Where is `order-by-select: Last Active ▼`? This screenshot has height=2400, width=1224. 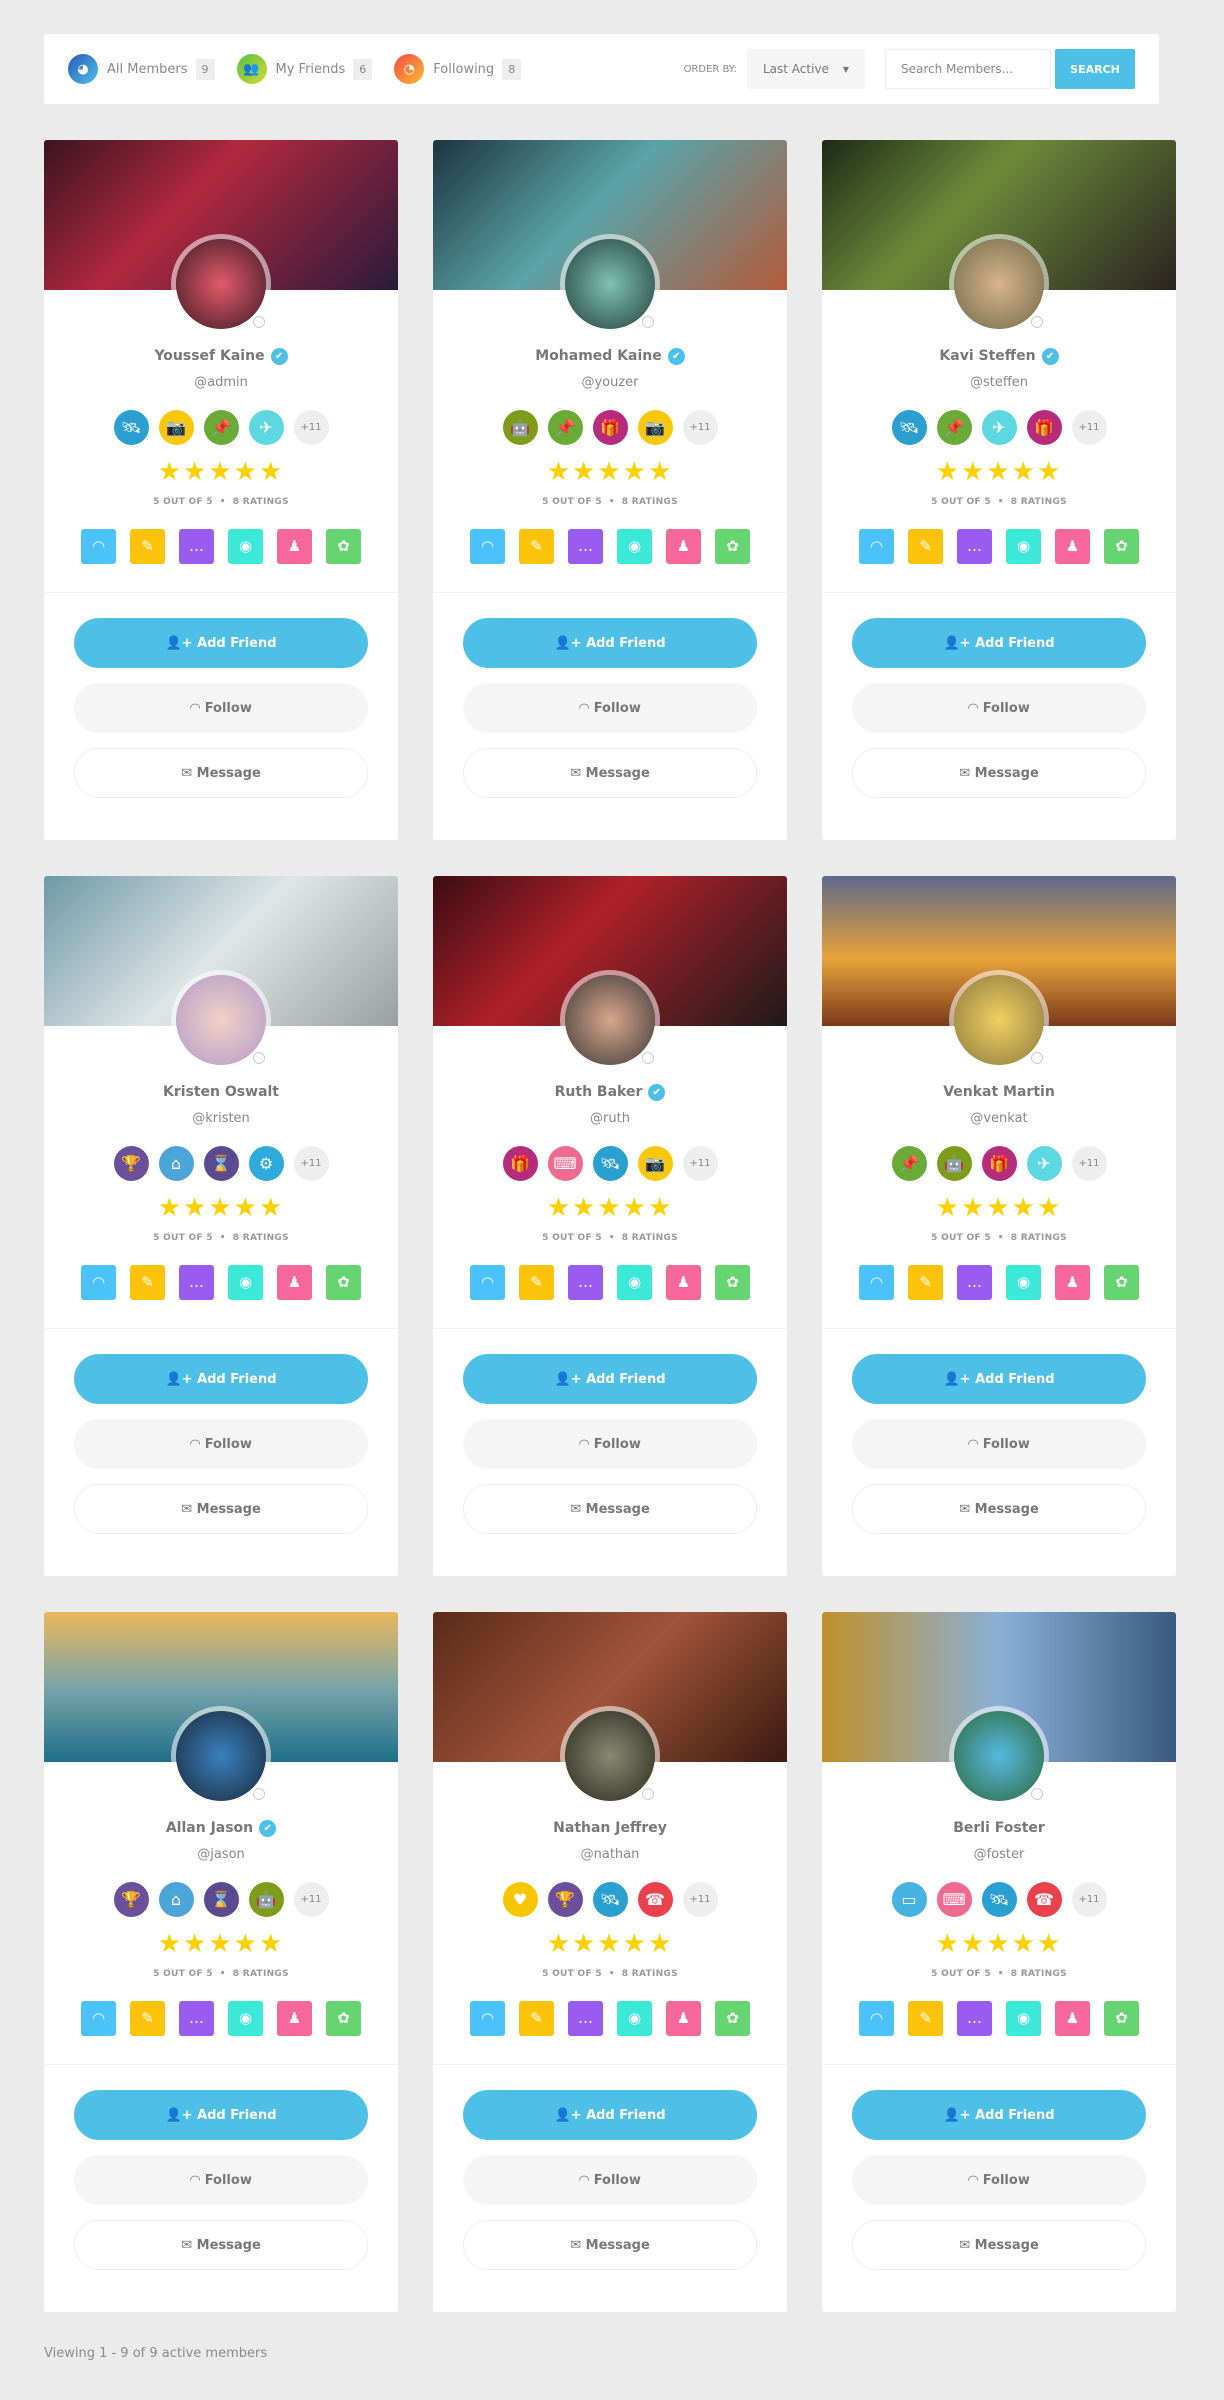 order-by-select: Last Active ▼ is located at coordinates (806, 69).